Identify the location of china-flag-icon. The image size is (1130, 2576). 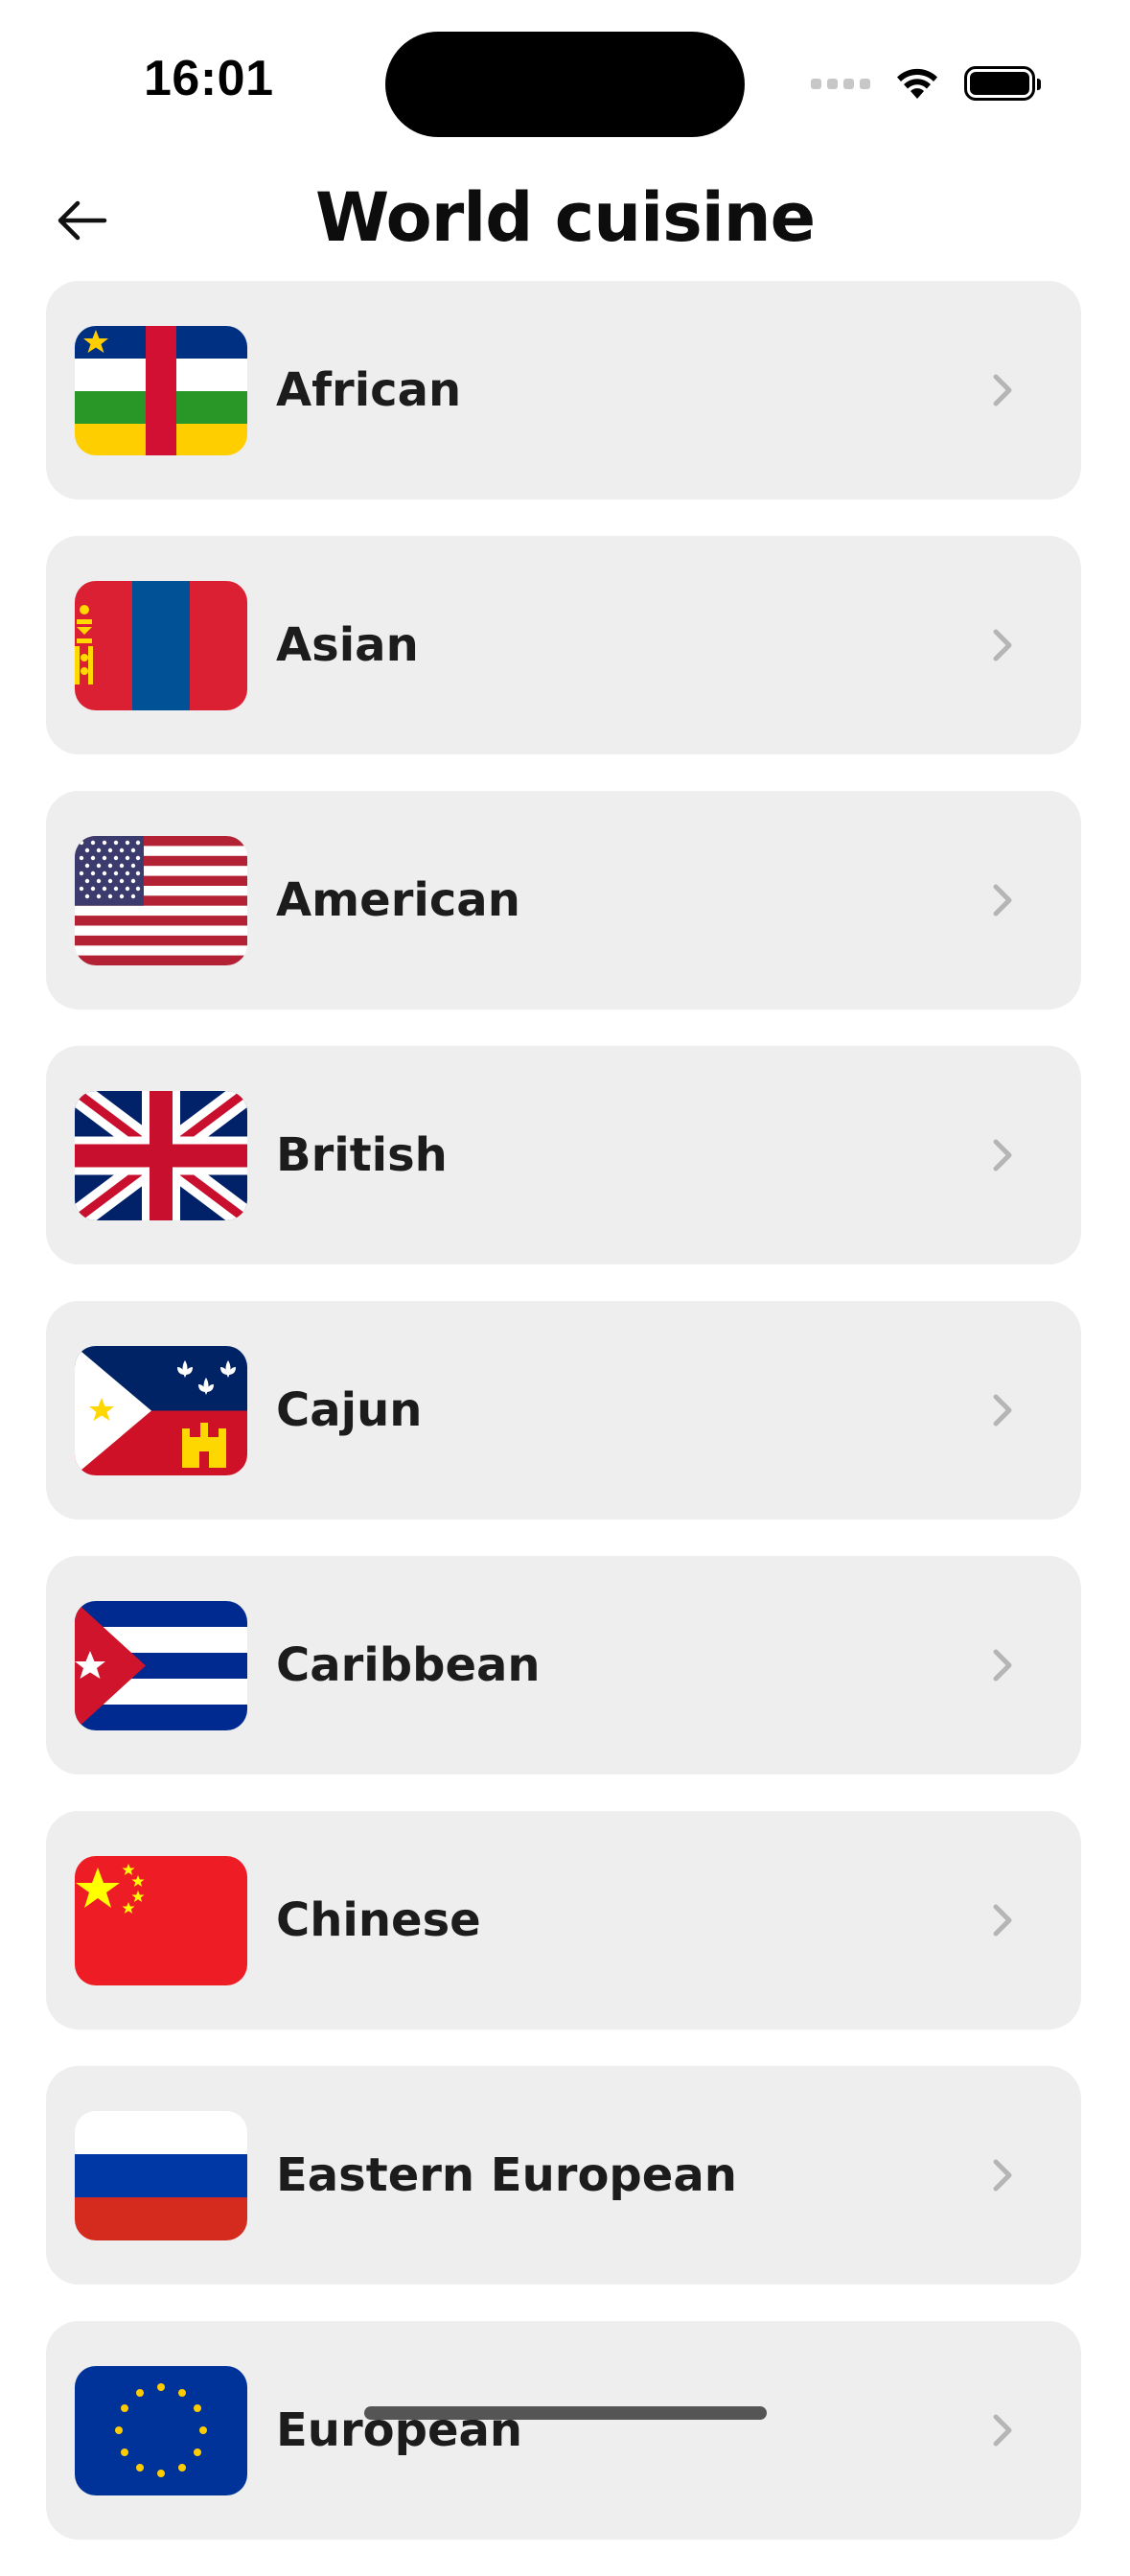
(161, 1921).